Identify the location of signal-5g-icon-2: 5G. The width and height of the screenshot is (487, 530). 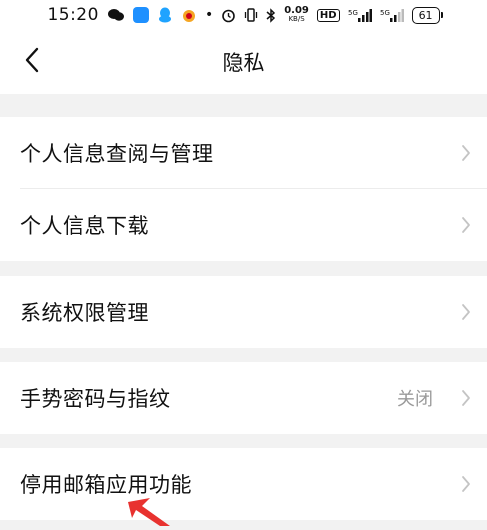
(392, 15).